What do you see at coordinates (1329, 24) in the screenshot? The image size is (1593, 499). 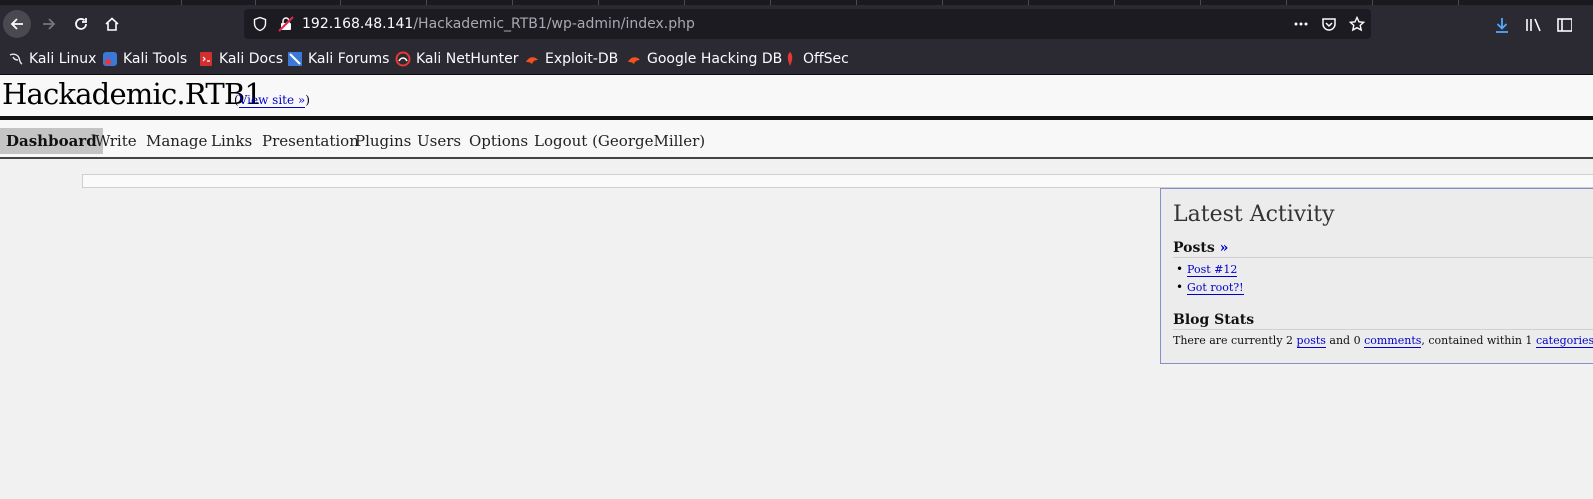 I see `pocket-icon` at bounding box center [1329, 24].